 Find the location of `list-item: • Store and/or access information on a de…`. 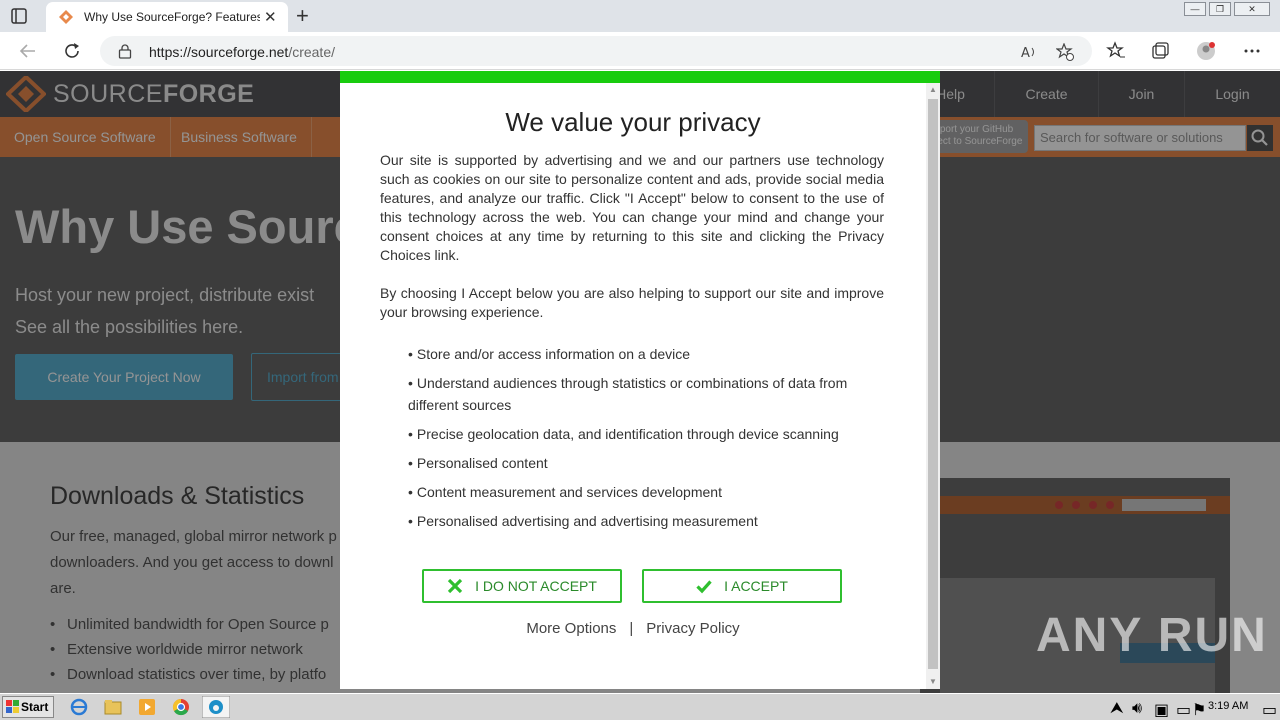

list-item: • Store and/or access information on a de… is located at coordinates (549, 354).